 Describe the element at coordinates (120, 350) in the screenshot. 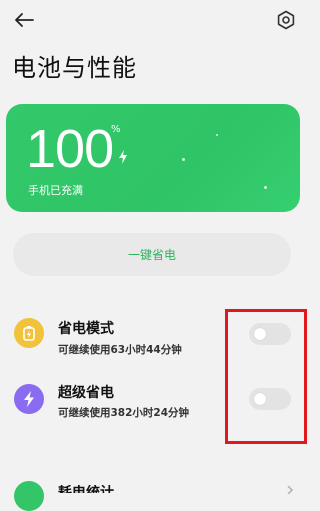

I see `mode-remaining-time: 可继续使用63小时44分钟` at that location.